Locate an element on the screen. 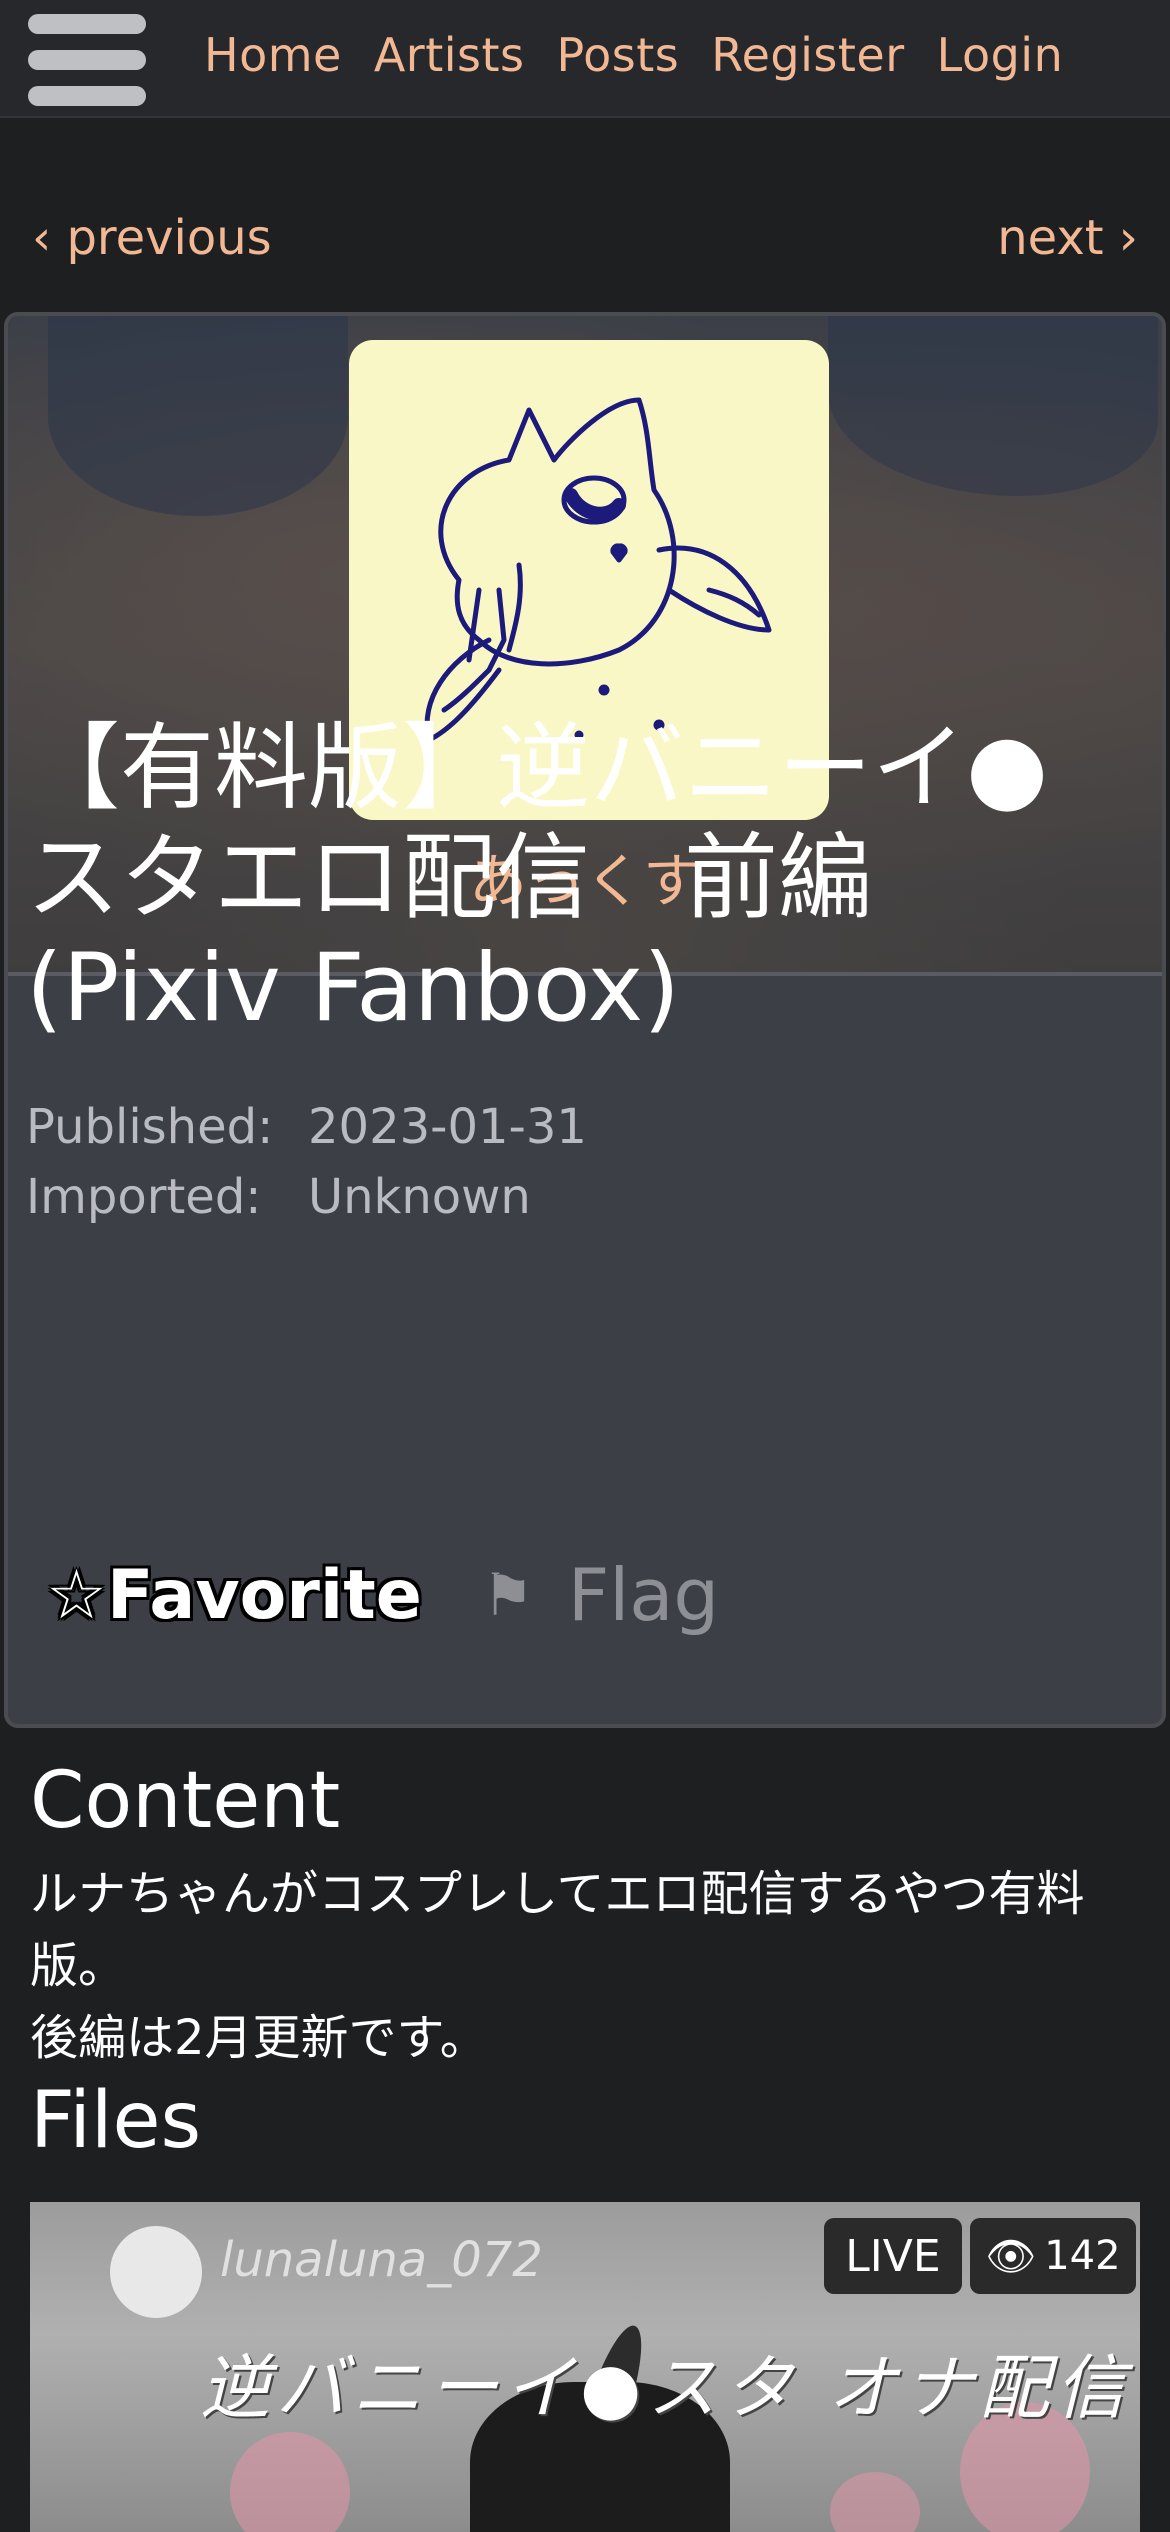  hamburger-menu-icon is located at coordinates (87, 60).